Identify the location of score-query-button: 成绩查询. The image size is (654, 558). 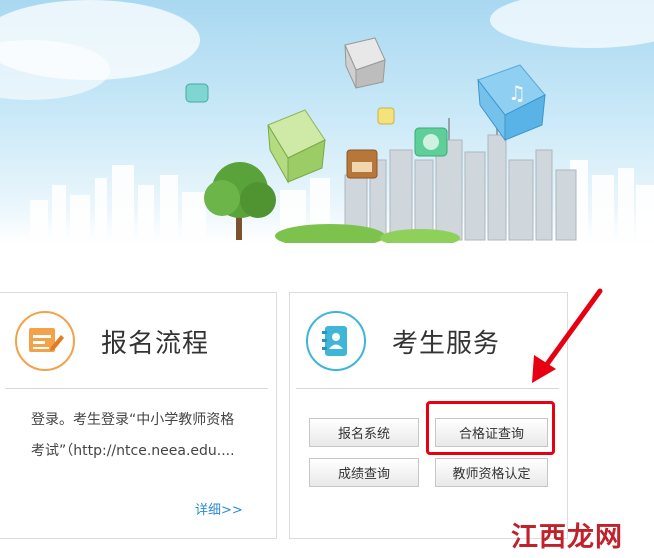
(364, 472).